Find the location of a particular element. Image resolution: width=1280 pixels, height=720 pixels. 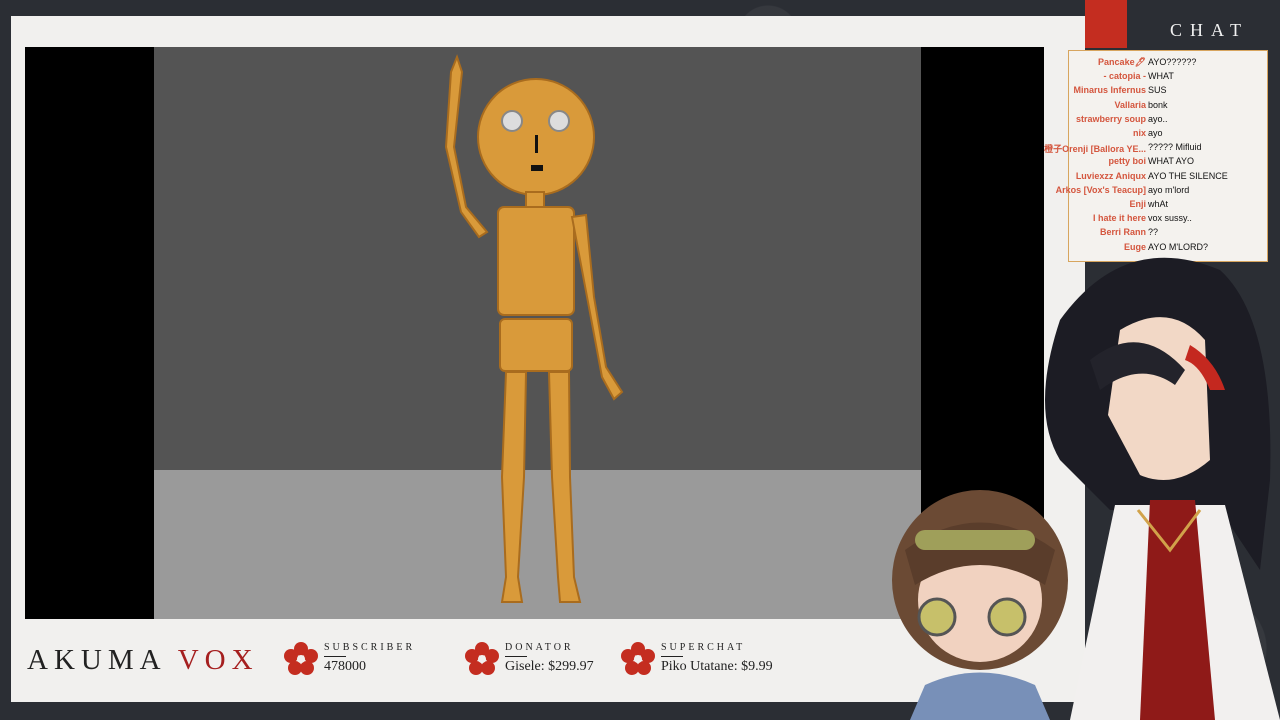

chat-message: I hate it here vox sussy.. is located at coordinates (1138, 220).